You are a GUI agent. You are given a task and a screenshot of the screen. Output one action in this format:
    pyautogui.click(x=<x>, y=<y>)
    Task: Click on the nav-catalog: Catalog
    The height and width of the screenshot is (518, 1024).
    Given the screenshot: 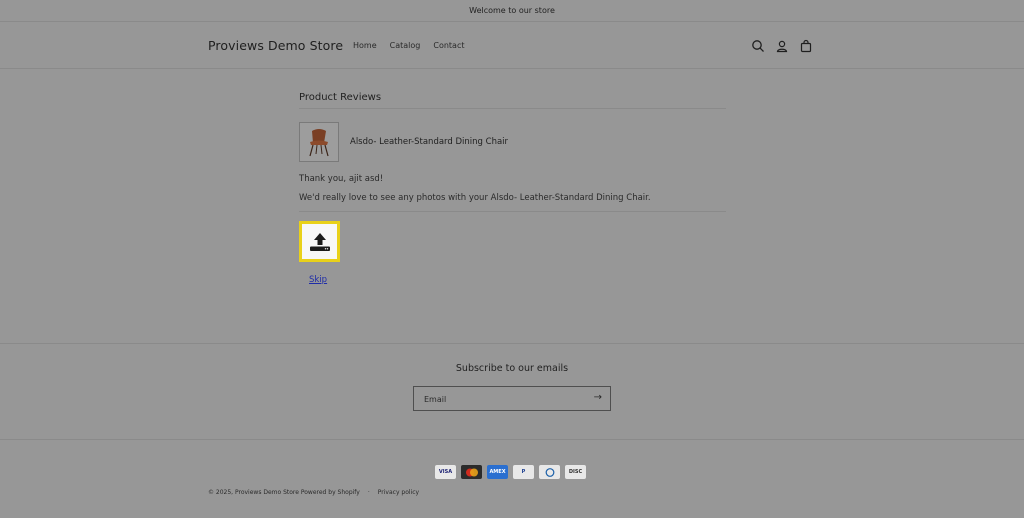 What is the action you would take?
    pyautogui.click(x=405, y=45)
    